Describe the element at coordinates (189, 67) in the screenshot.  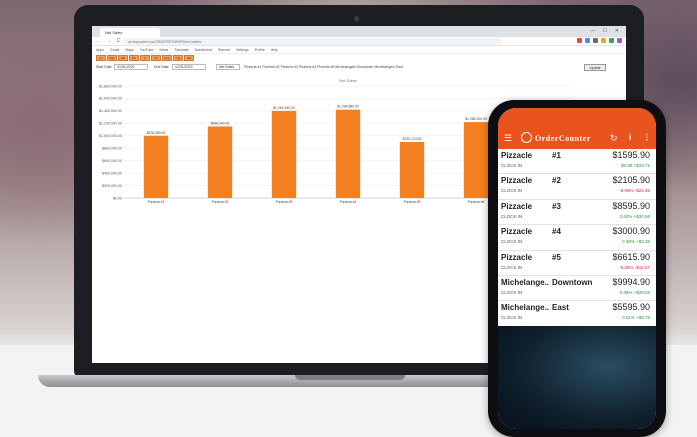
I see `end-date-field: 12/31/2020` at that location.